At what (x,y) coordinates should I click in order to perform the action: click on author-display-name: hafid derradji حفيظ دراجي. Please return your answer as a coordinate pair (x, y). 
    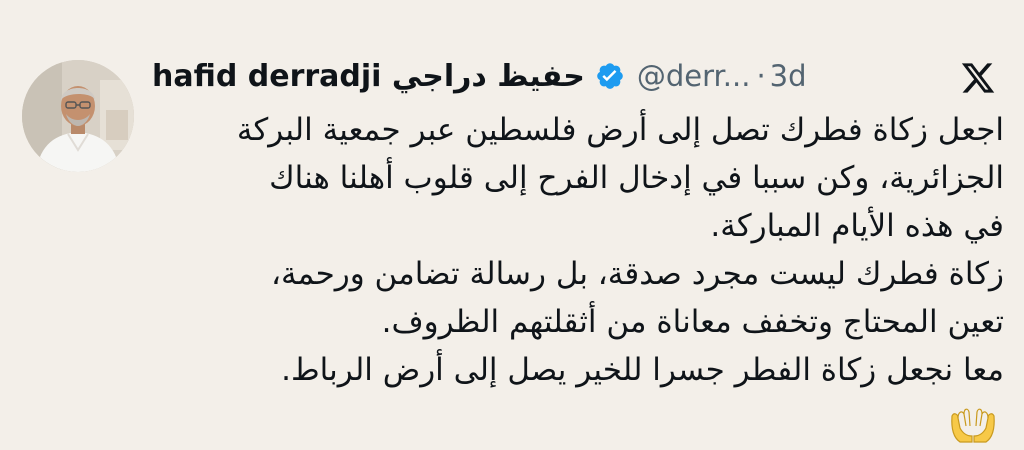
    Looking at the image, I should click on (368, 76).